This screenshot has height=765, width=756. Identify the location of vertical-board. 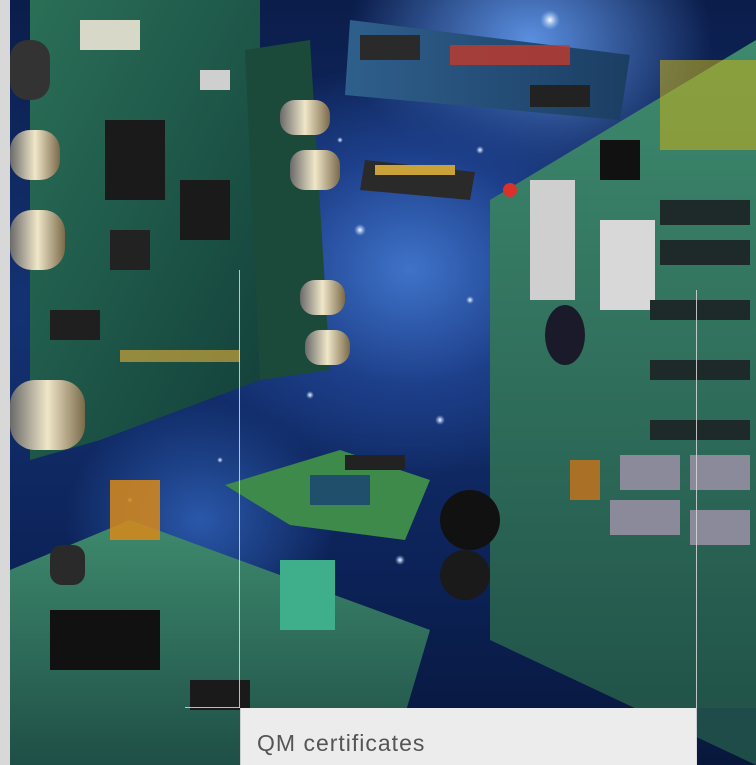
(297, 210).